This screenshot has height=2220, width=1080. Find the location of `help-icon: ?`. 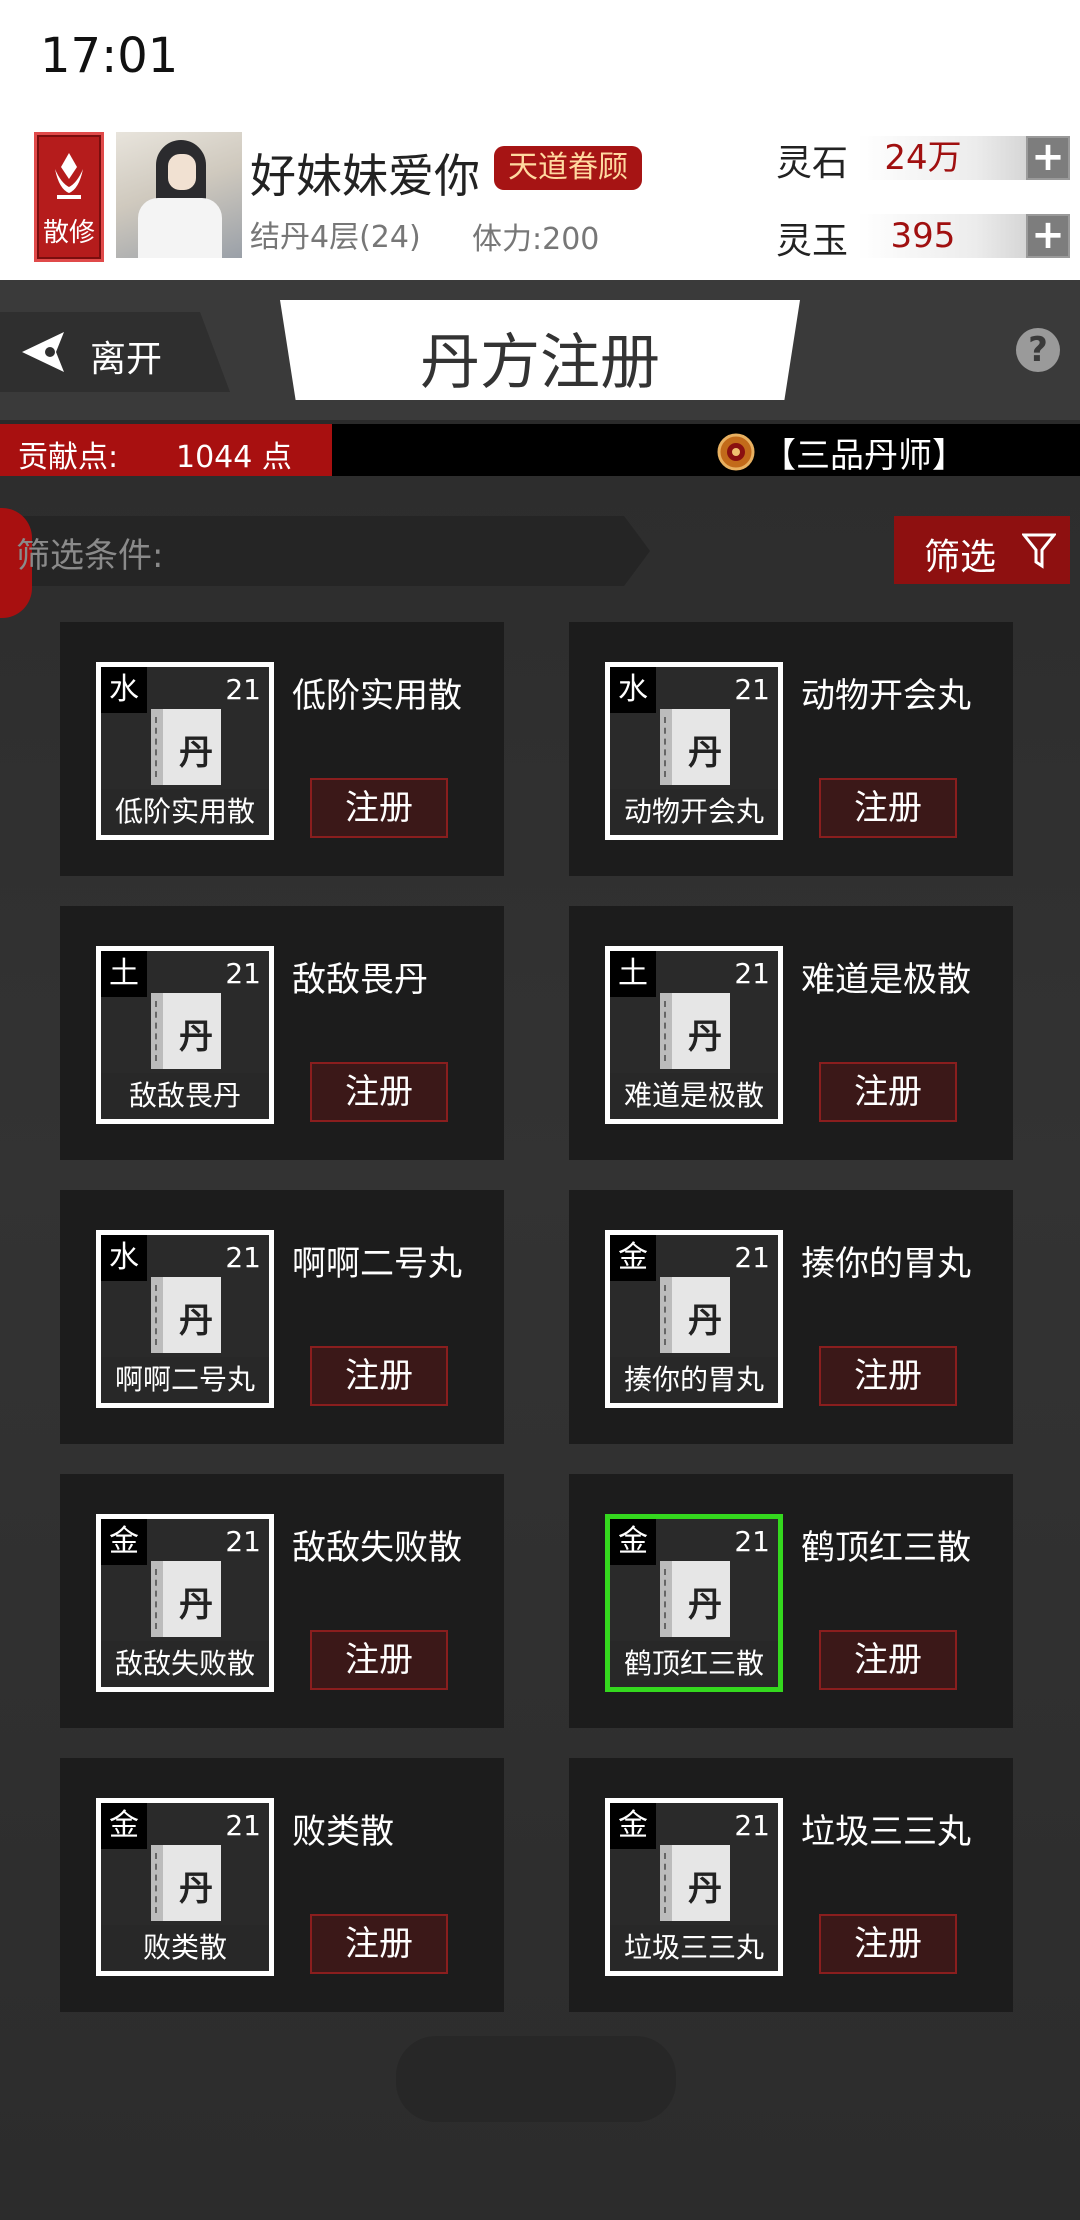

help-icon: ? is located at coordinates (1038, 350).